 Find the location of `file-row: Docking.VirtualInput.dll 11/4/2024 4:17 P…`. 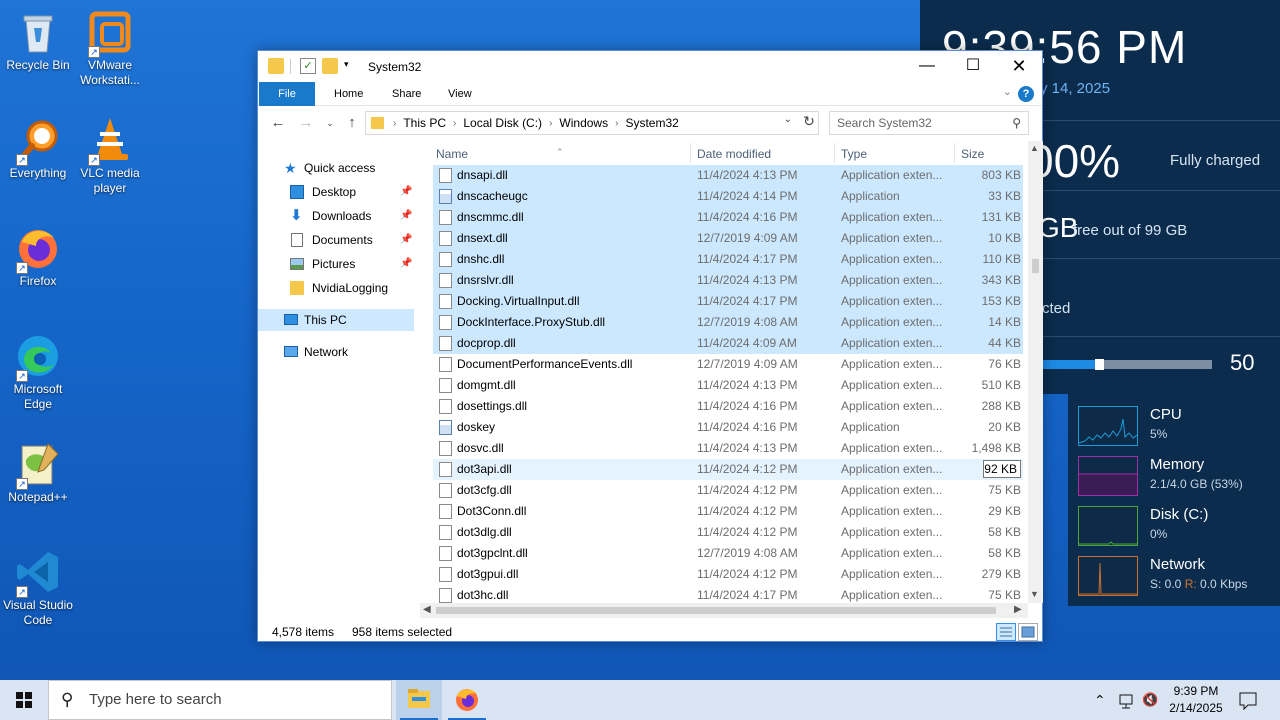

file-row: Docking.VirtualInput.dll 11/4/2024 4:17 P… is located at coordinates (728, 301).